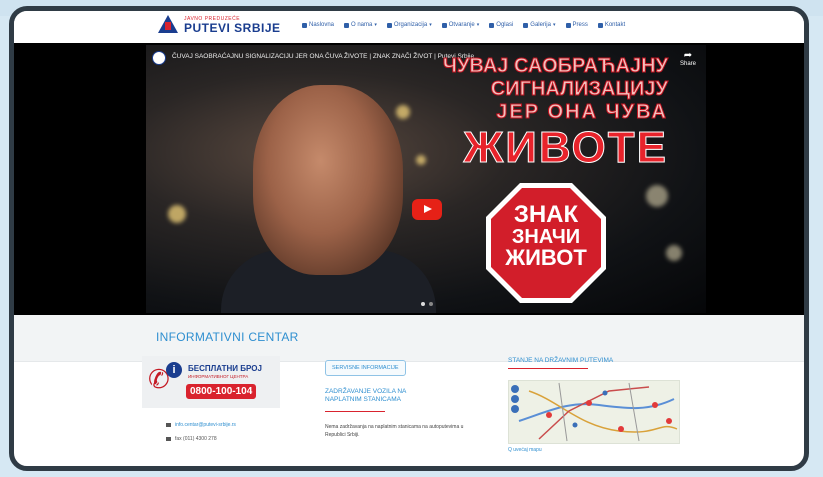 The height and width of the screenshot is (477, 823). I want to click on news-divider, so click(355, 411).